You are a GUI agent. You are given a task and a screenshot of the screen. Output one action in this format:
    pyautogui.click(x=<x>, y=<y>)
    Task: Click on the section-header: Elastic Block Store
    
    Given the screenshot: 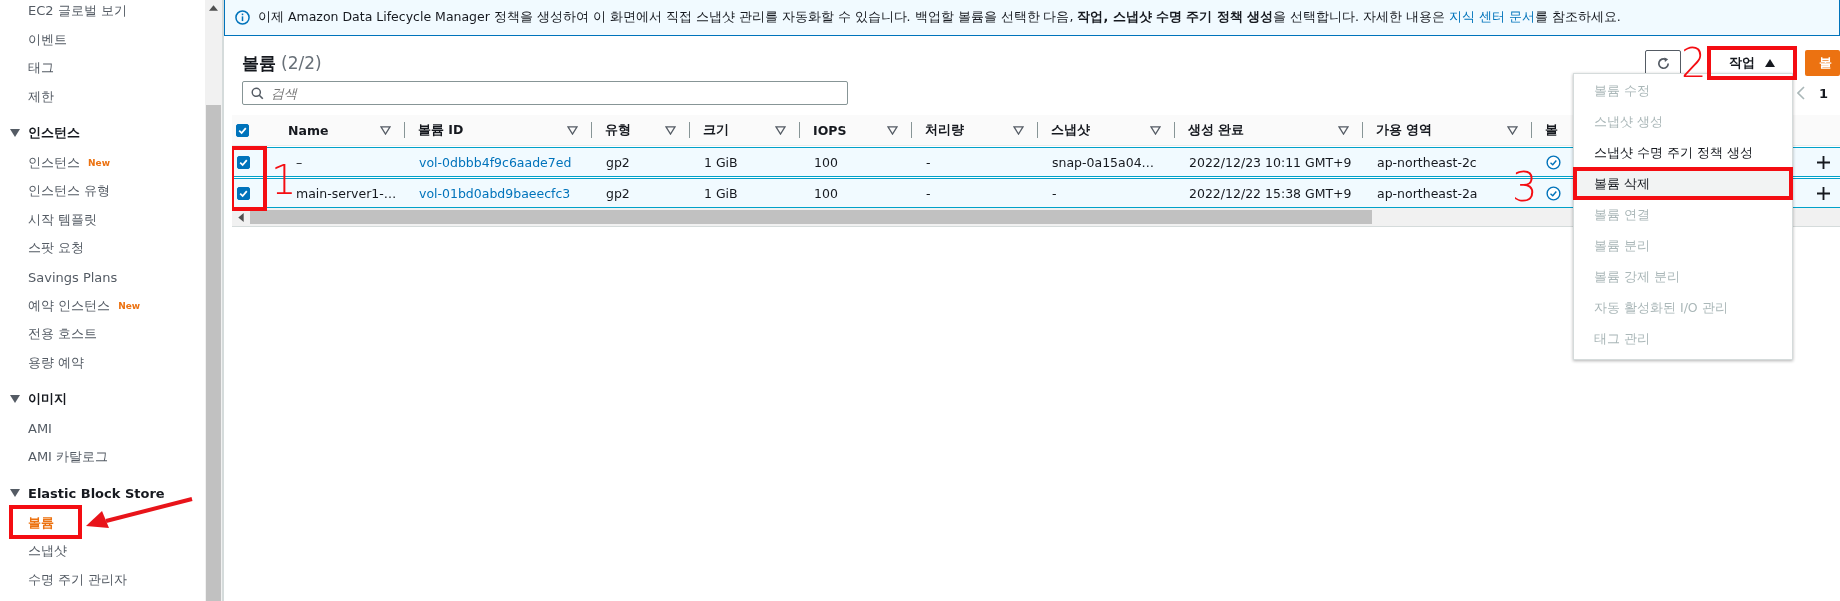 What is the action you would take?
    pyautogui.click(x=102, y=493)
    